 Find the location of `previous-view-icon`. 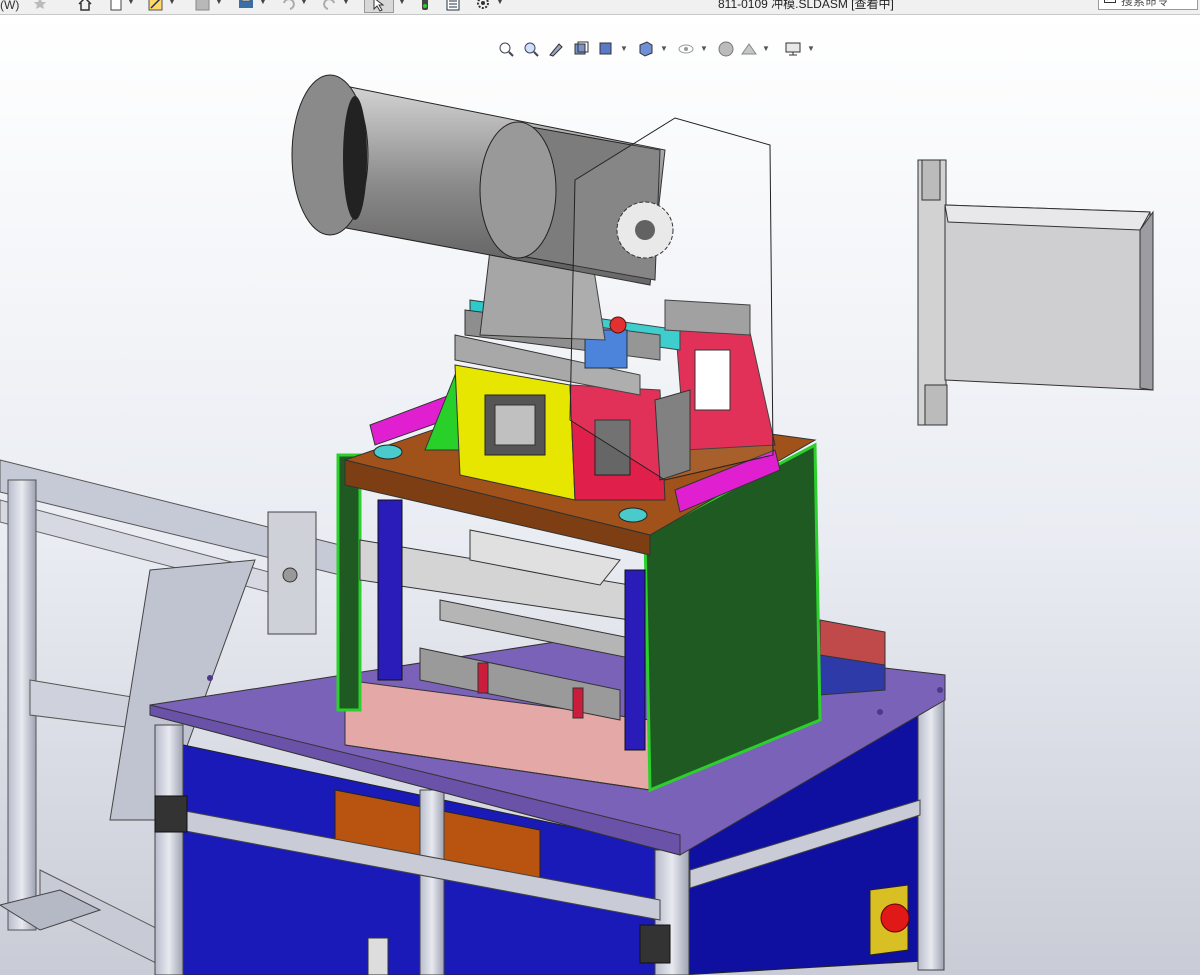

previous-view-icon is located at coordinates (556, 49).